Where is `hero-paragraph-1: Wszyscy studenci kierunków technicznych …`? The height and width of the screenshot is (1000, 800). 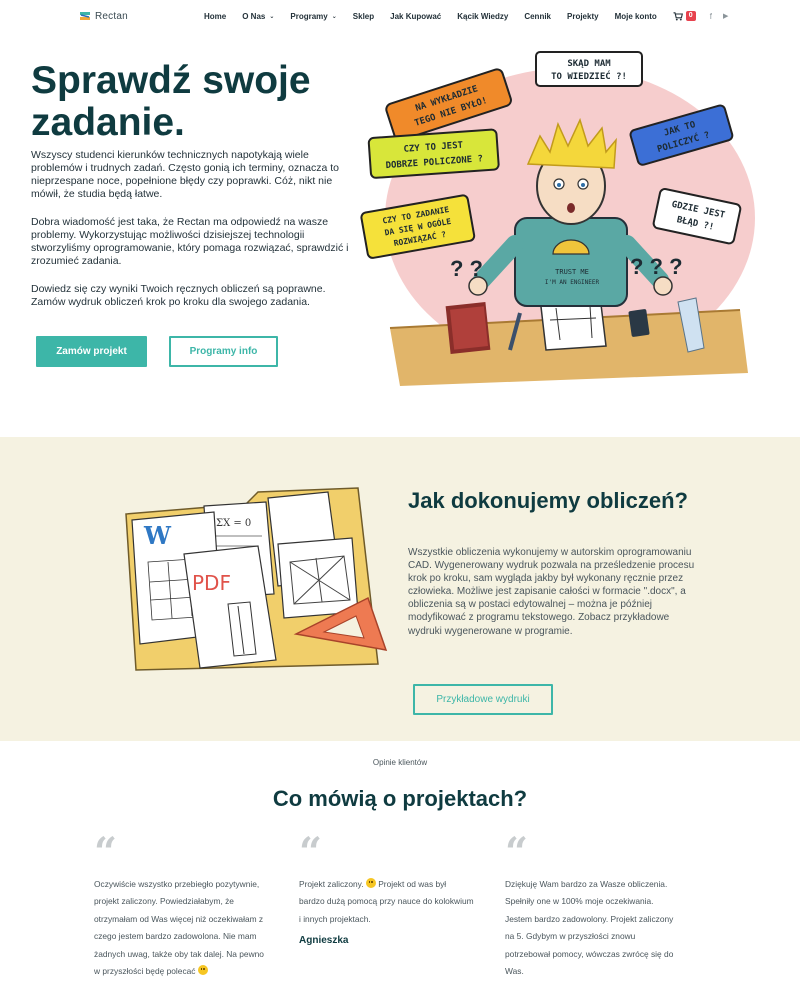
hero-paragraph-1: Wszyscy studenci kierunków technicznych … is located at coordinates (185, 174).